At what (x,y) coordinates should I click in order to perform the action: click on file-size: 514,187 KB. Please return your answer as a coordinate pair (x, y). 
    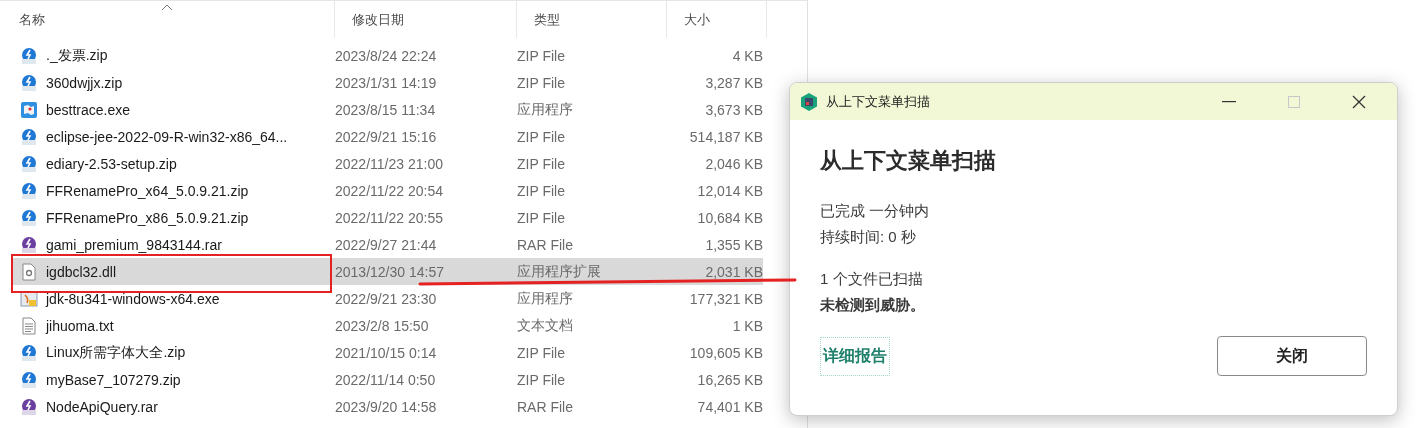
    Looking at the image, I should click on (725, 136).